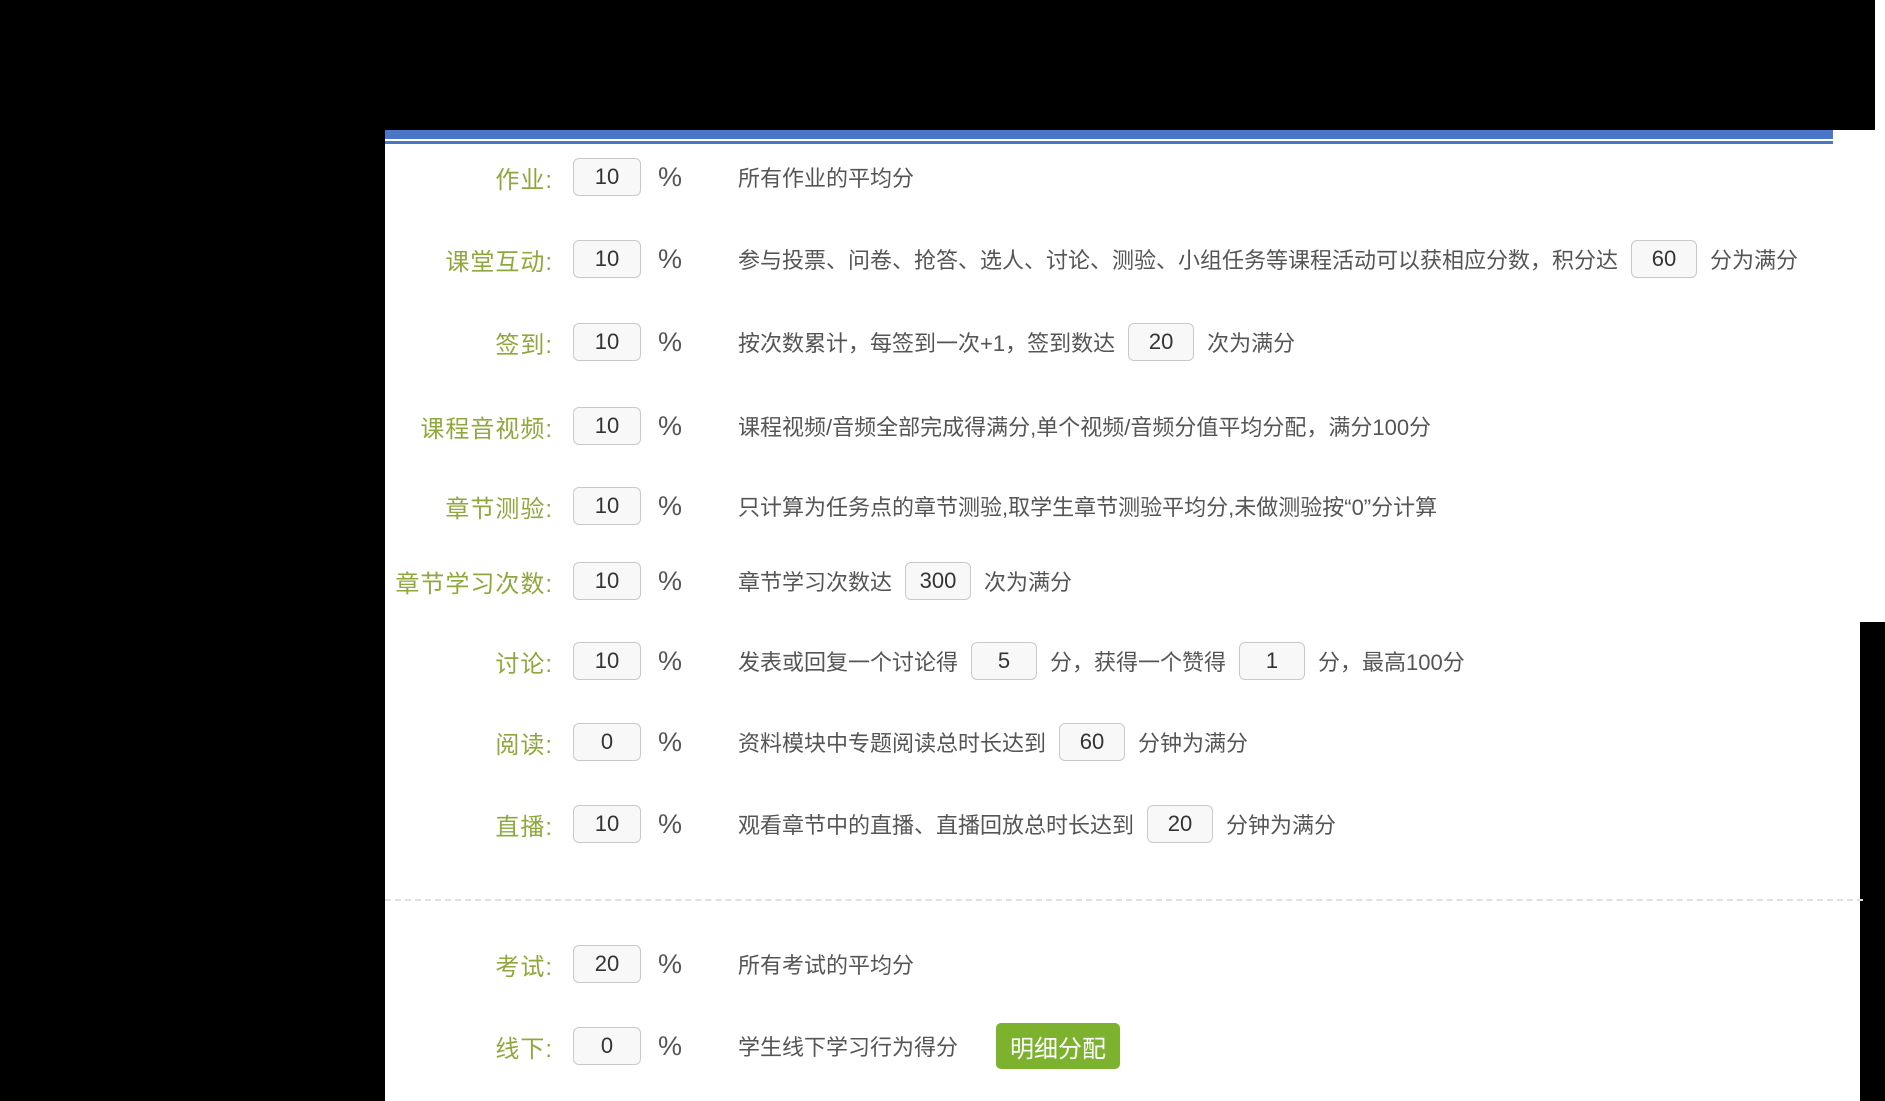 This screenshot has width=1885, height=1101. I want to click on row-description-reading: 资料模块中专题阅读总时长达到 分钟为满分, so click(993, 742).